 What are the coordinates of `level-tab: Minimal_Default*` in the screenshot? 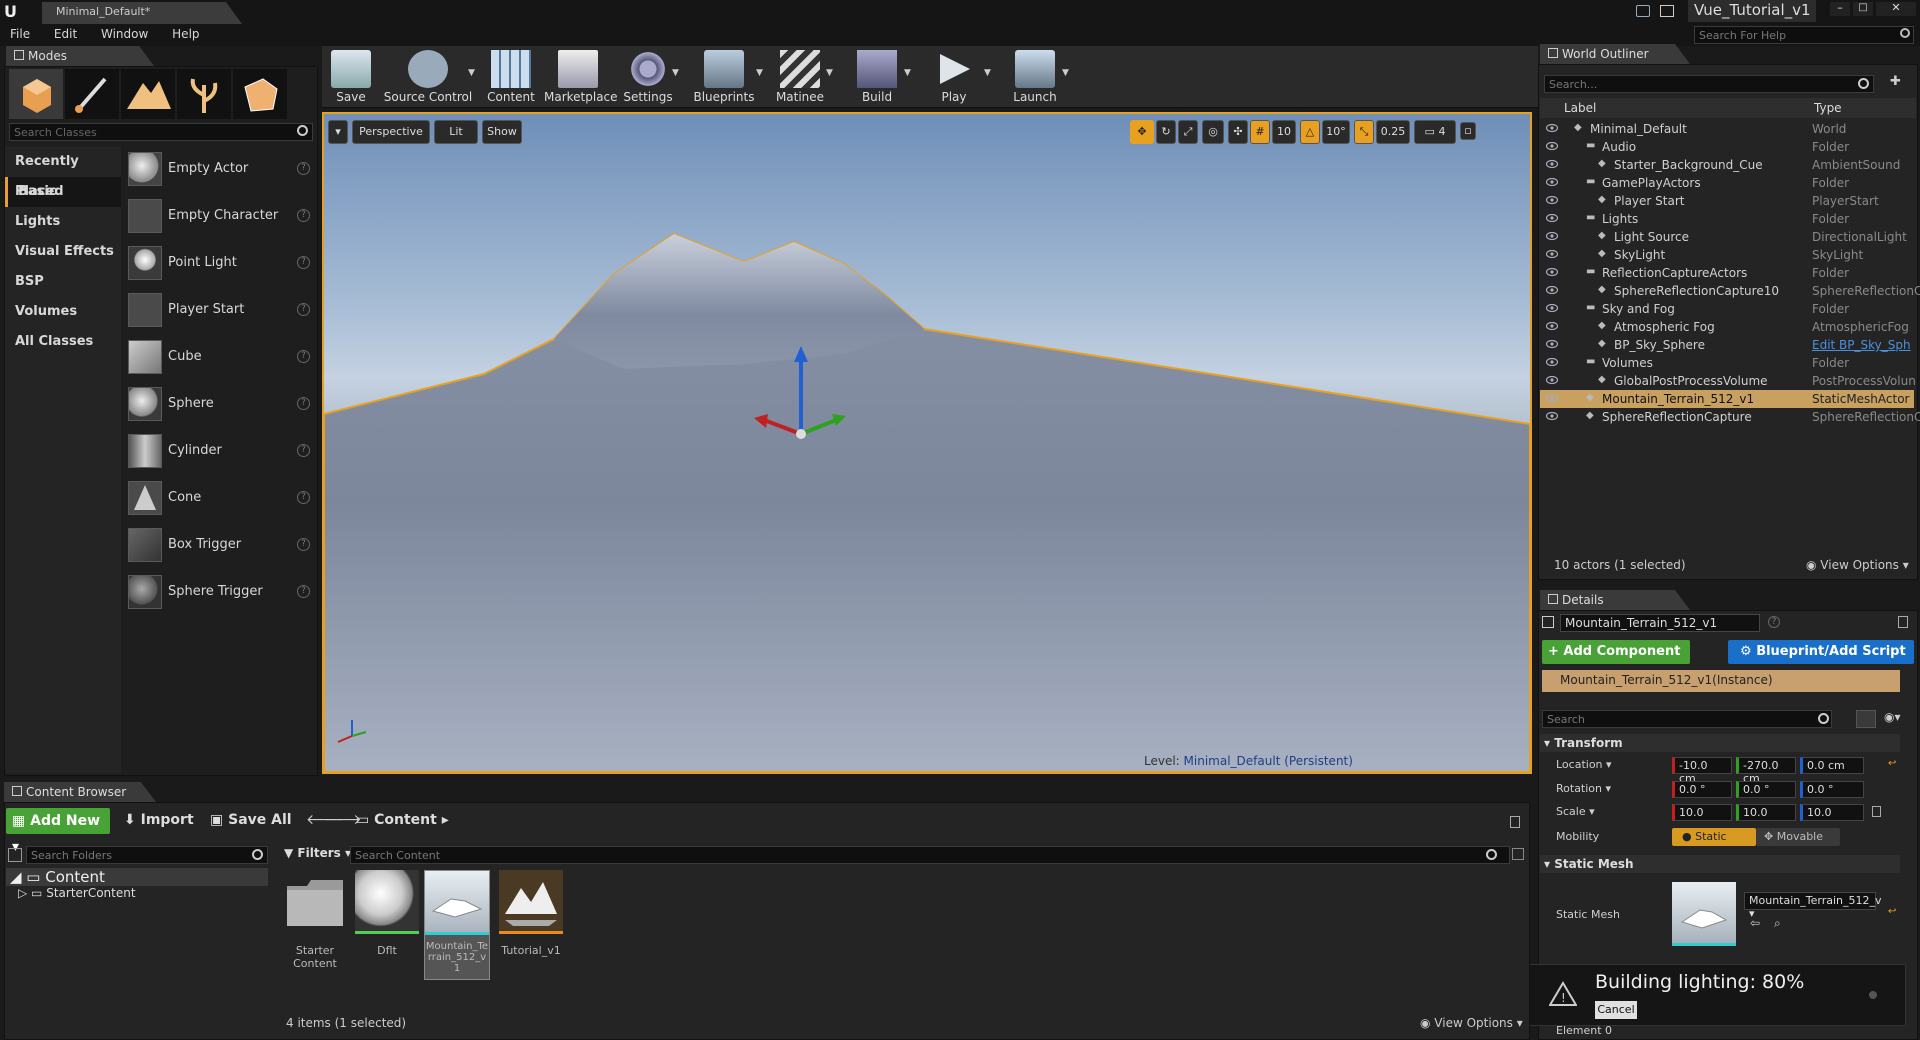 It's located at (142, 13).